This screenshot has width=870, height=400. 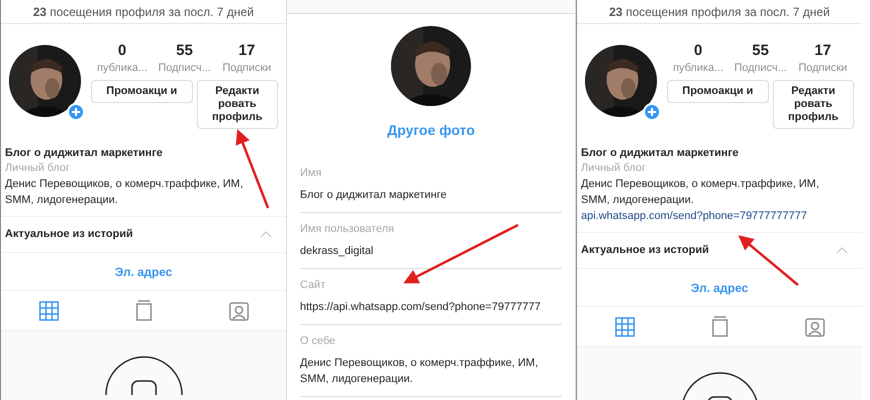 What do you see at coordinates (348, 229) in the screenshot?
I see `field-label: Имя пользователя` at bounding box center [348, 229].